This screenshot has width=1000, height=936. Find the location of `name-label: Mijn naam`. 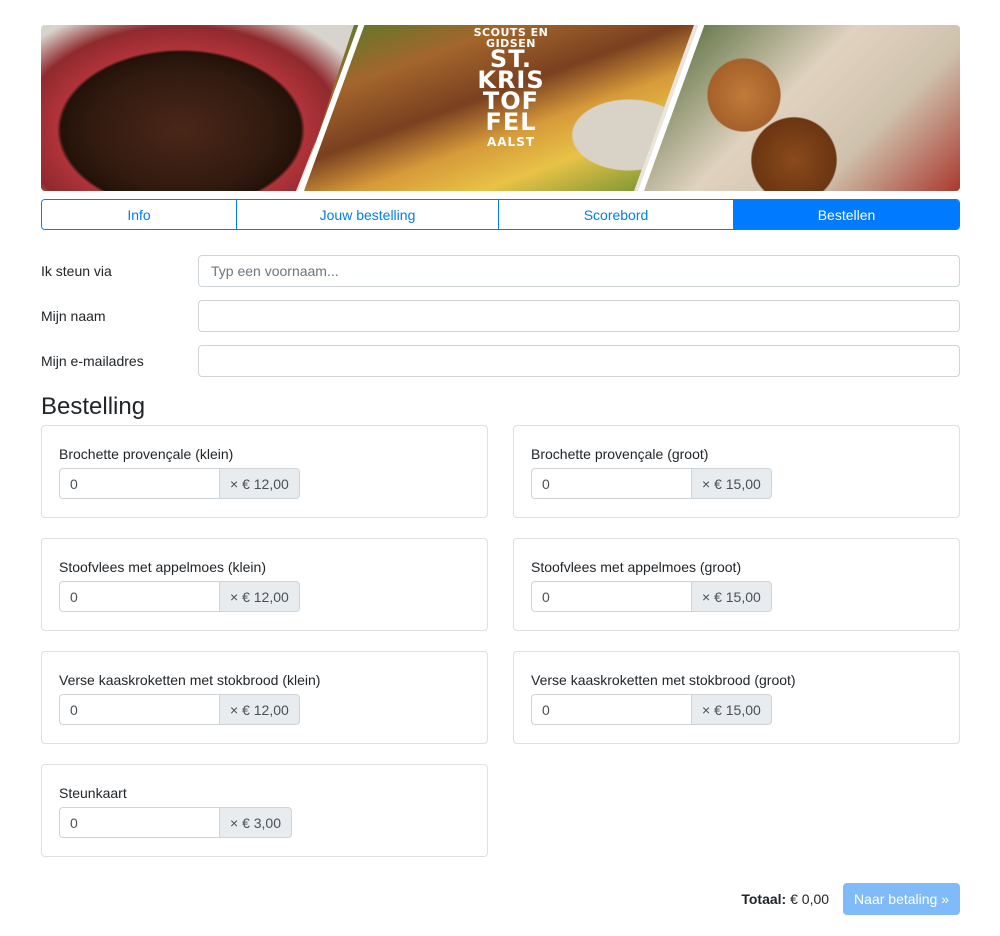

name-label: Mijn naam is located at coordinates (73, 316).